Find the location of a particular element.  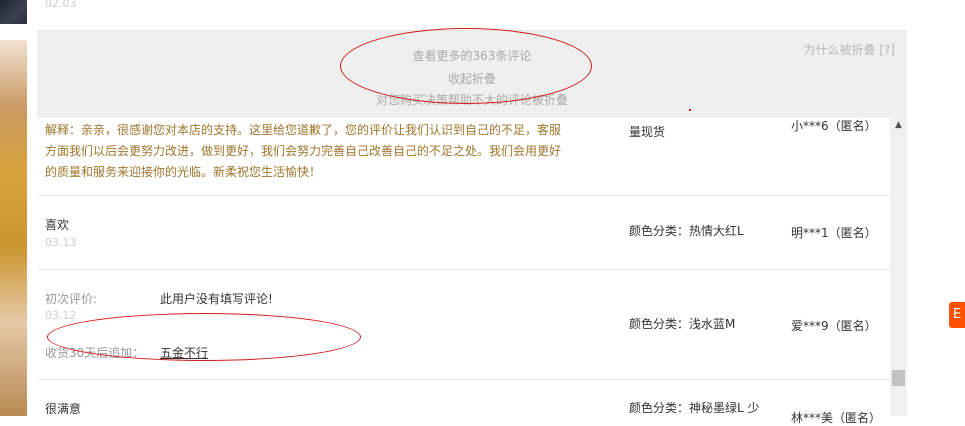

review-text: 喜欢 is located at coordinates (57, 225).